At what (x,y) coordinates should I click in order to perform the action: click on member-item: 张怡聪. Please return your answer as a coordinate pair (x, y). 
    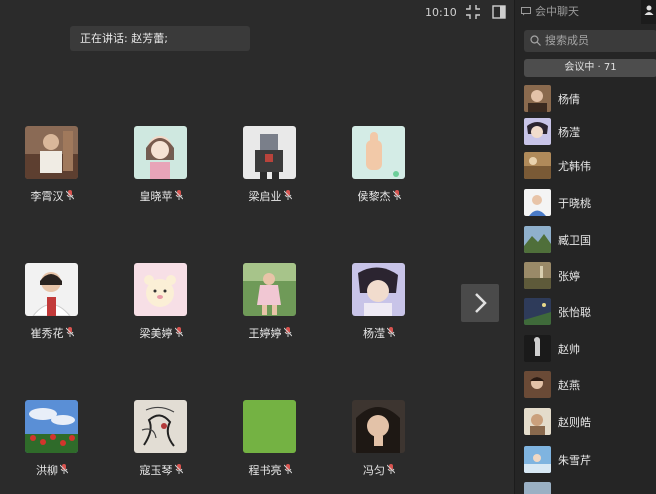
    Looking at the image, I should click on (590, 313).